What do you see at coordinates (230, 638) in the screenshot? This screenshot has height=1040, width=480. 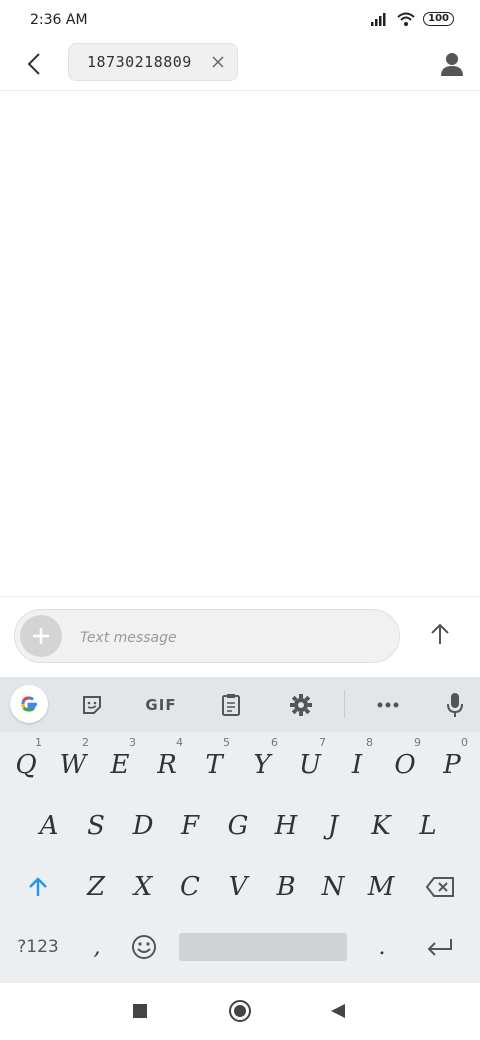 I see `message-input` at bounding box center [230, 638].